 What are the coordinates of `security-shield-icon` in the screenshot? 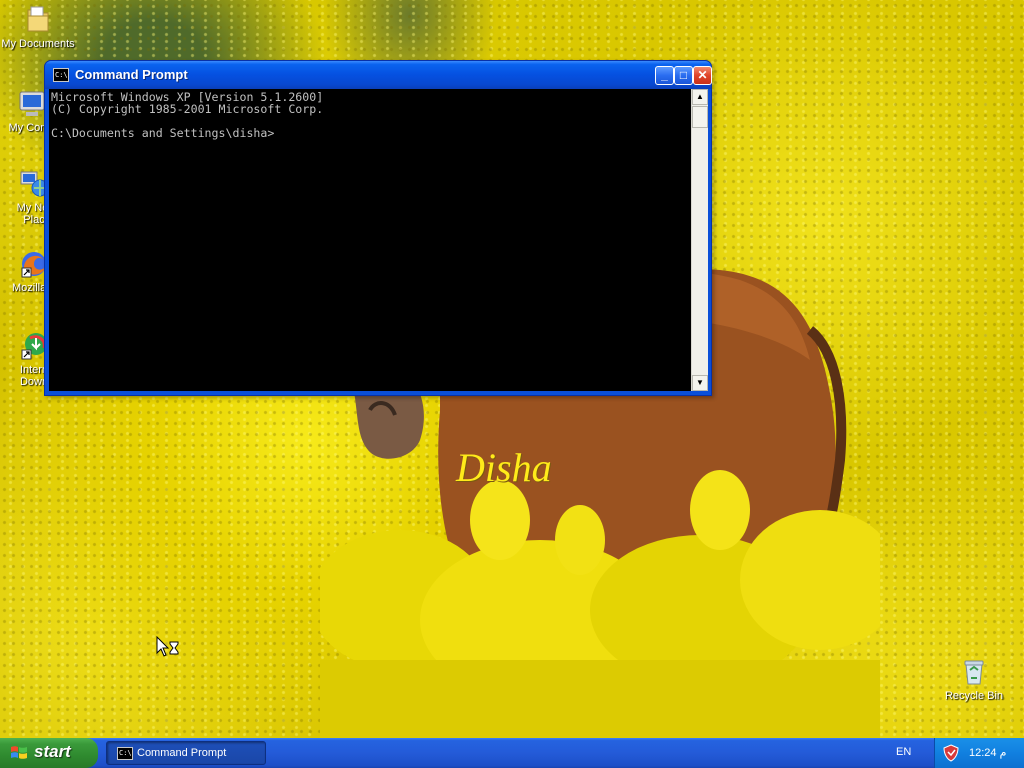 It's located at (951, 753).